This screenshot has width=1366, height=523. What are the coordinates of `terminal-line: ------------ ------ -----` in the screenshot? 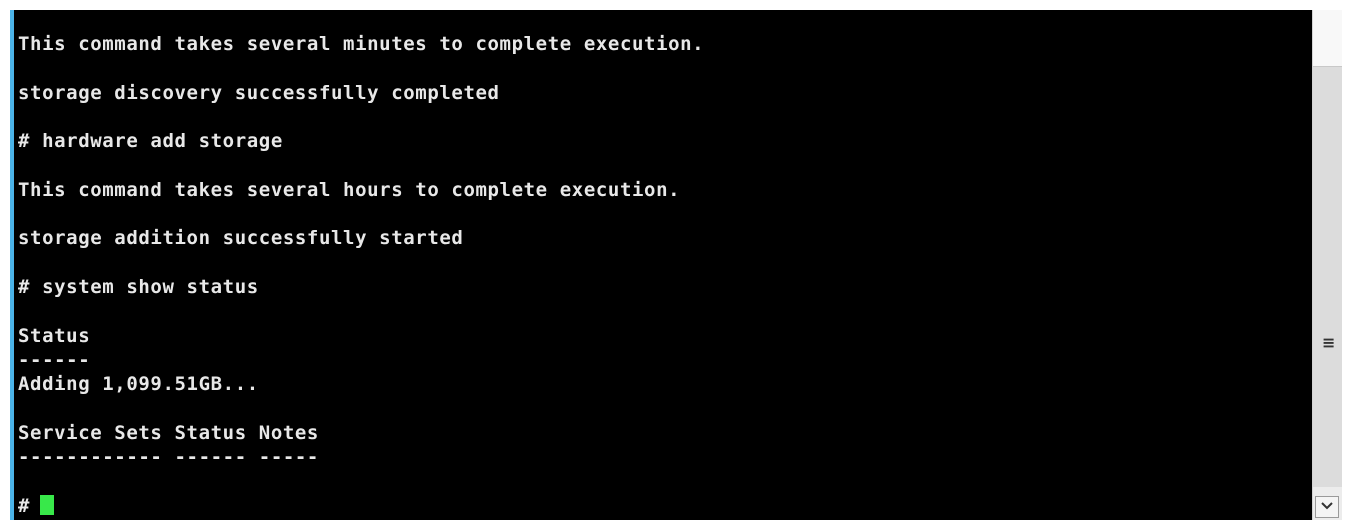 It's located at (168, 457).